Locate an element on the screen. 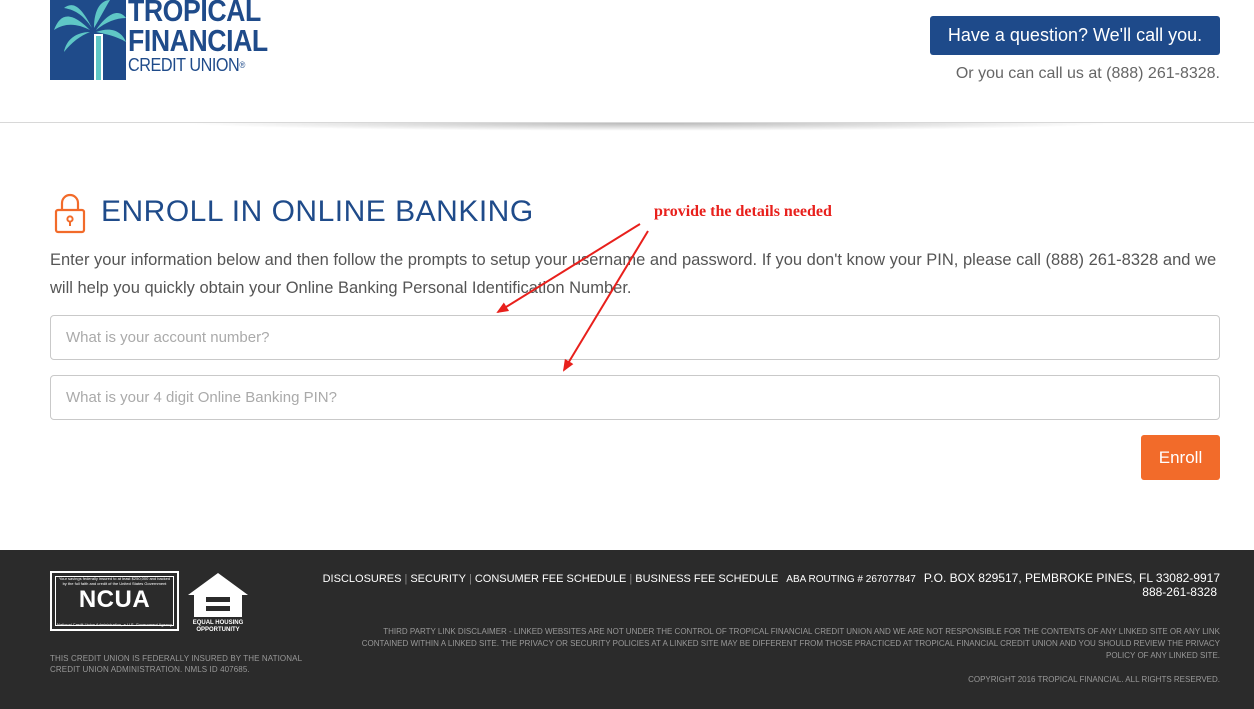 The height and width of the screenshot is (709, 1254). account-number-input is located at coordinates (635, 337).